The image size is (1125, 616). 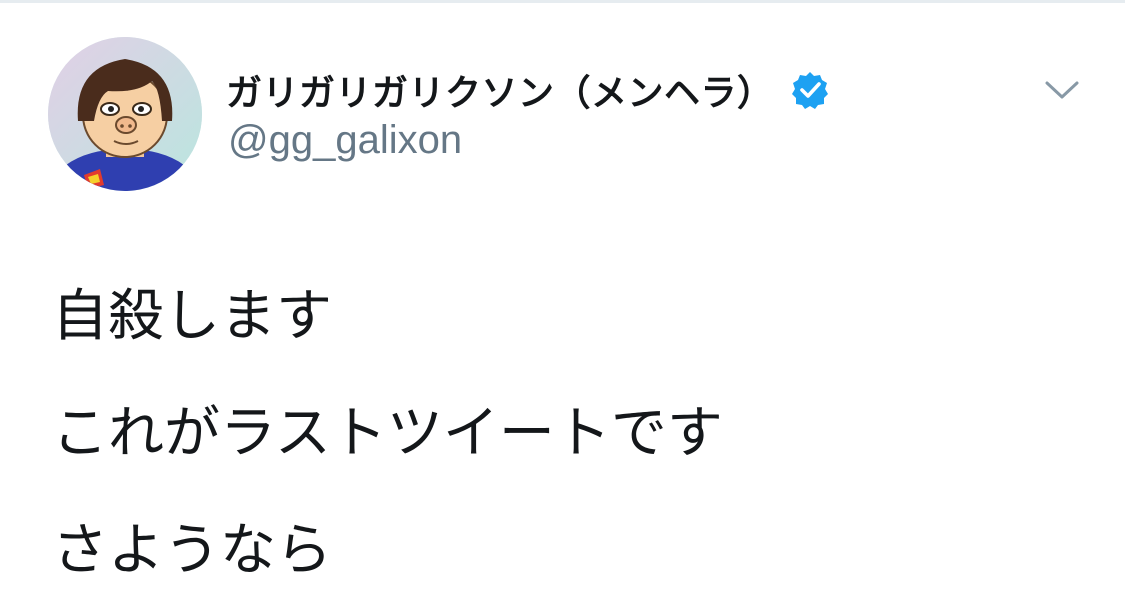 What do you see at coordinates (387, 433) in the screenshot?
I see `tweet-text-line: これがラストツイートです` at bounding box center [387, 433].